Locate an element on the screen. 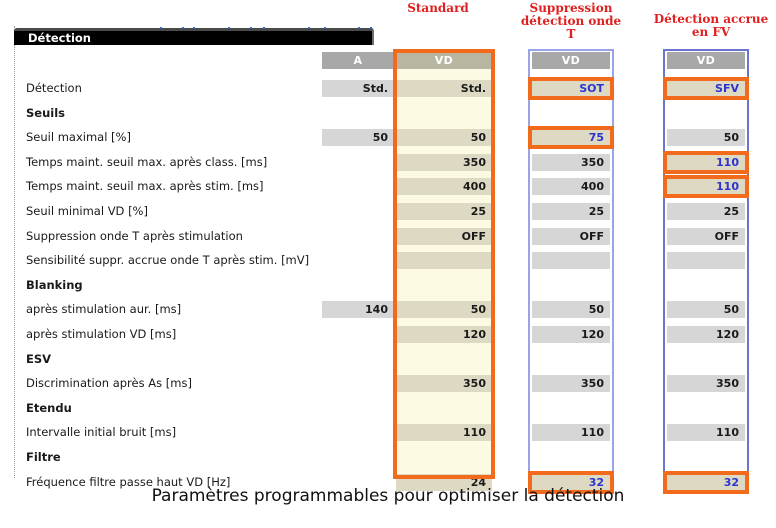 This screenshot has width=776, height=528. cell-a: Std. is located at coordinates (358, 88).